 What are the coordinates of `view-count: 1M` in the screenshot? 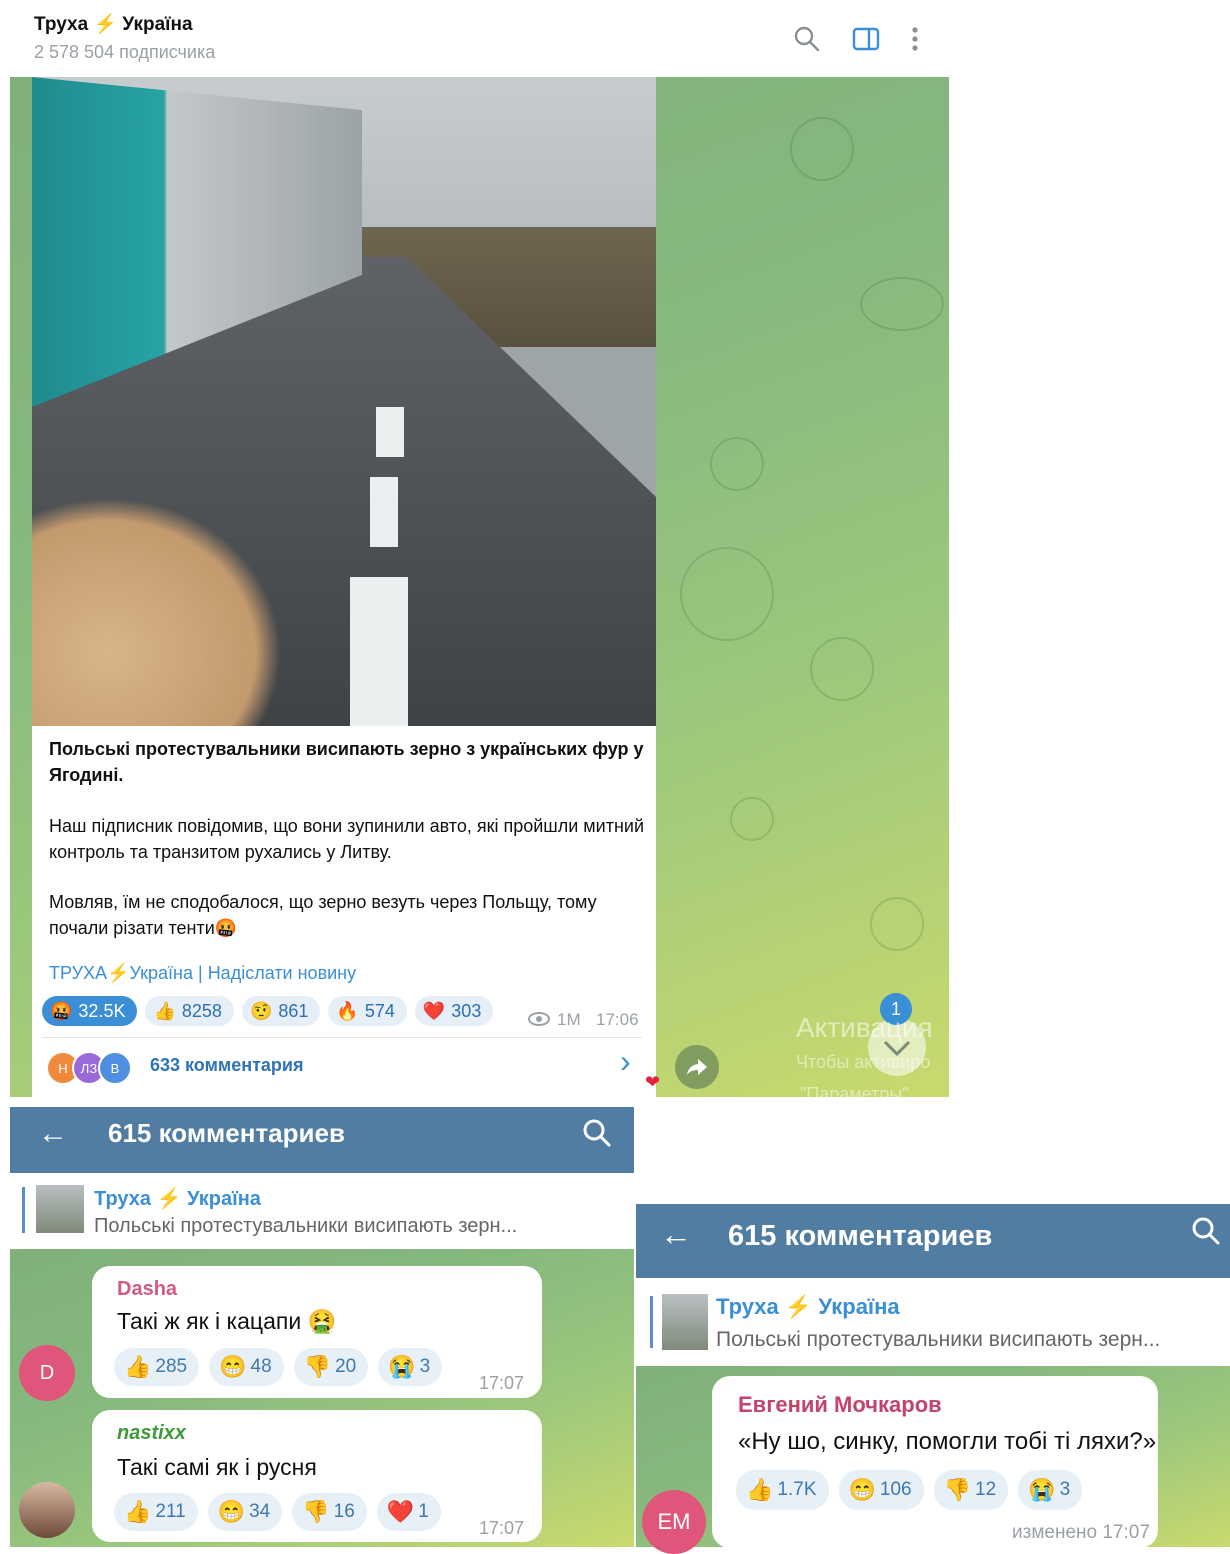 It's located at (569, 1019).